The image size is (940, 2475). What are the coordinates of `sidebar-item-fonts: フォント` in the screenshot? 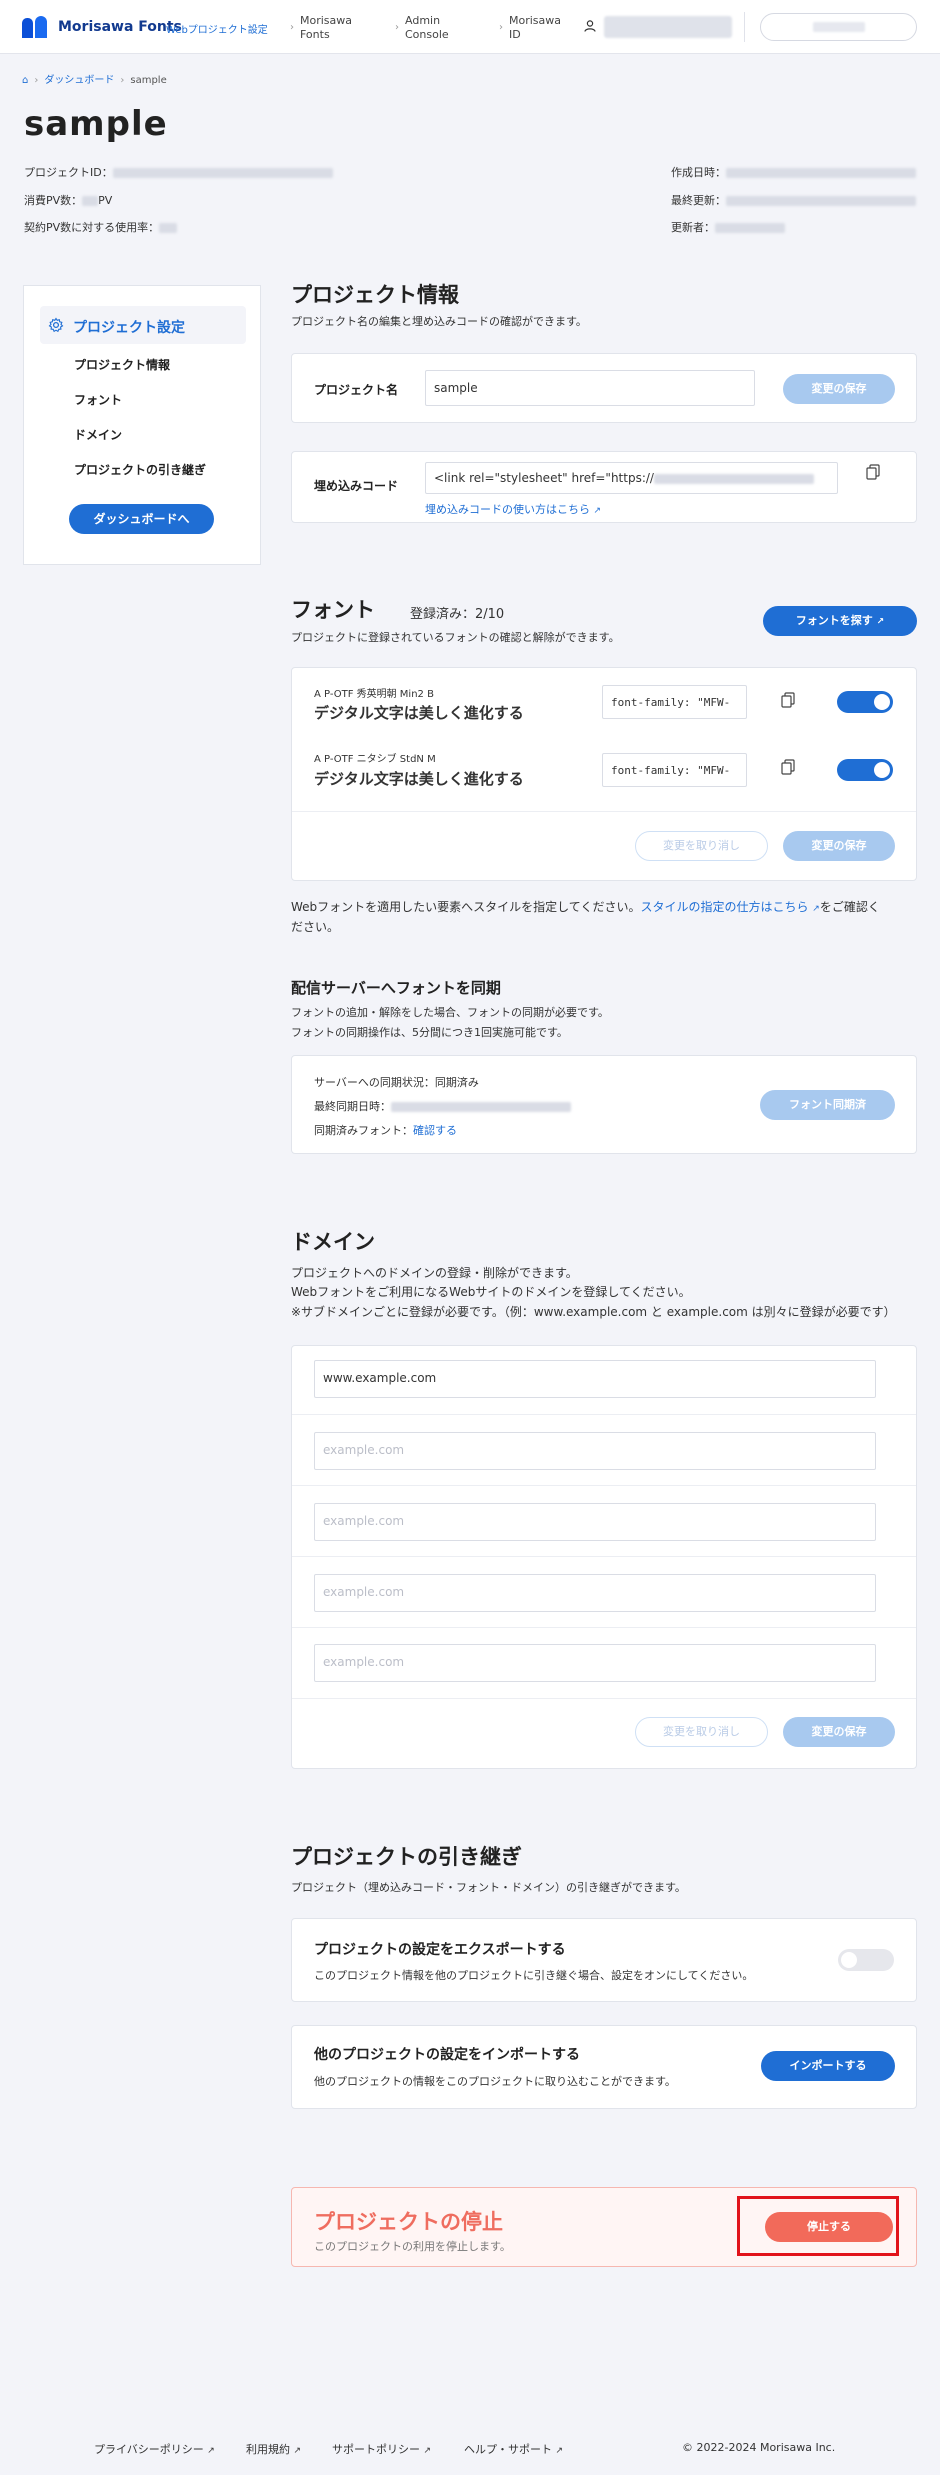 It's located at (98, 399).